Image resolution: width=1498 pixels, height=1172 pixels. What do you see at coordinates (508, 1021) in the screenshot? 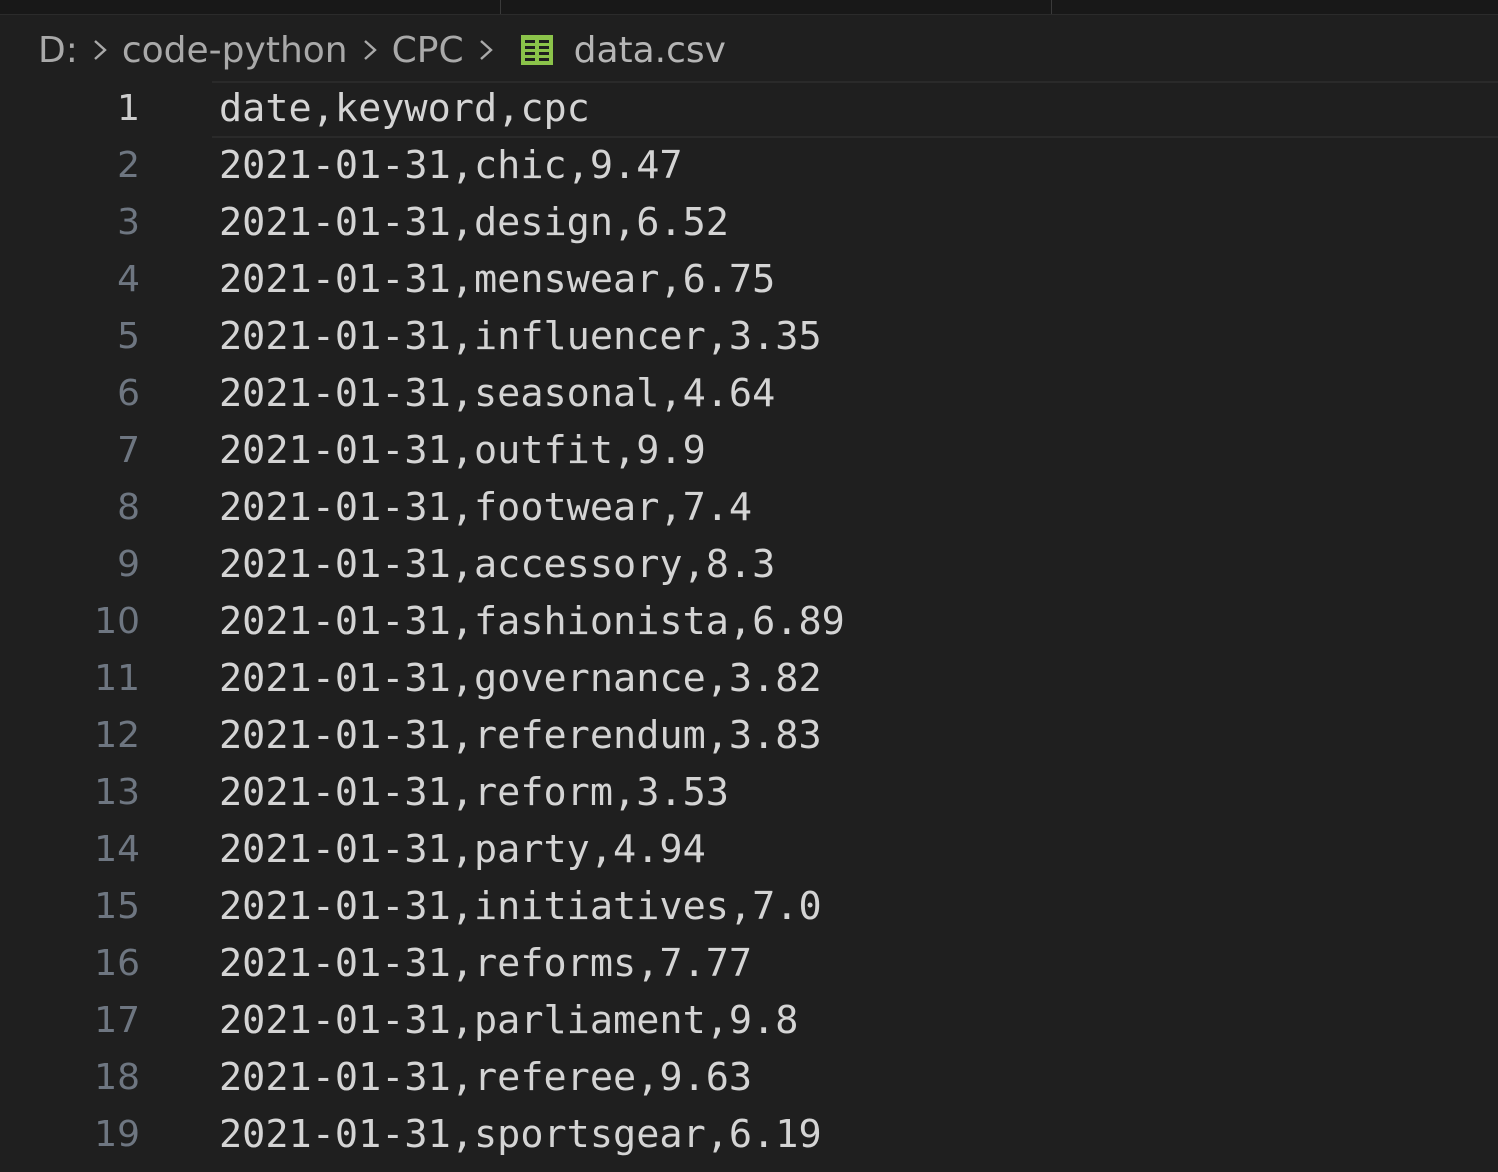
I see `line-text: 2021-01-31,parliament,9.8` at bounding box center [508, 1021].